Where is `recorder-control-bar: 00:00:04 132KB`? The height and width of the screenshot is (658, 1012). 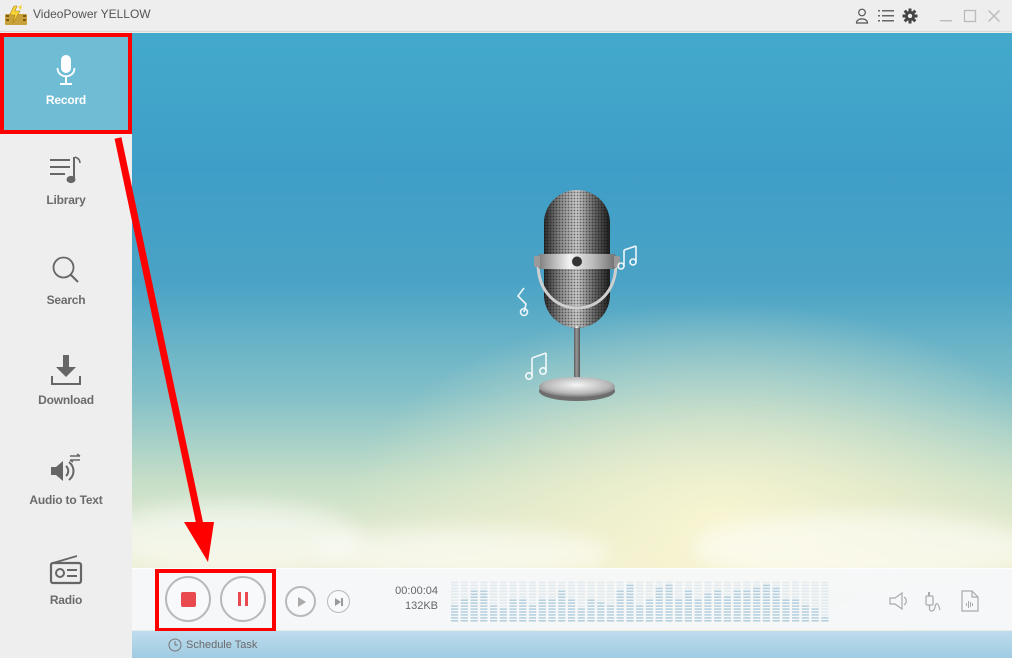 recorder-control-bar: 00:00:04 132KB is located at coordinates (572, 600).